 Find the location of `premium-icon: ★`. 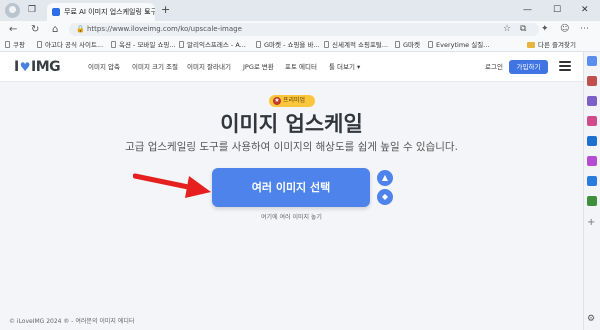

premium-icon: ★ is located at coordinates (277, 101).